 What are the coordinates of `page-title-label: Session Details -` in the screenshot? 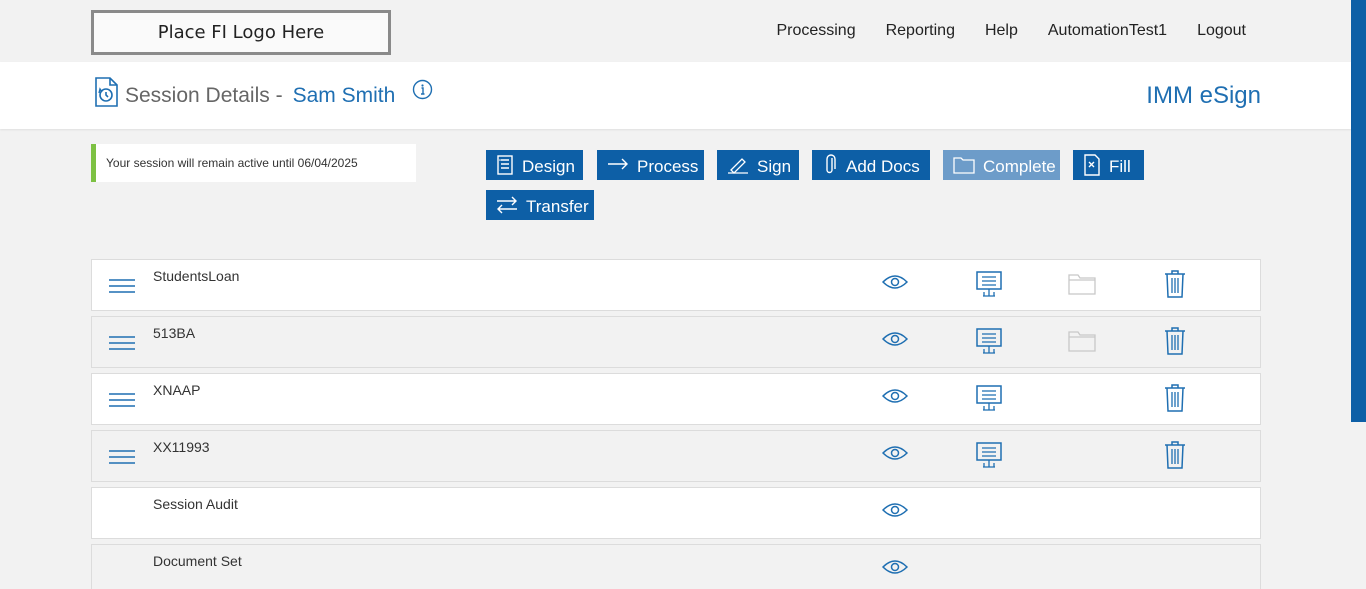 It's located at (204, 95).